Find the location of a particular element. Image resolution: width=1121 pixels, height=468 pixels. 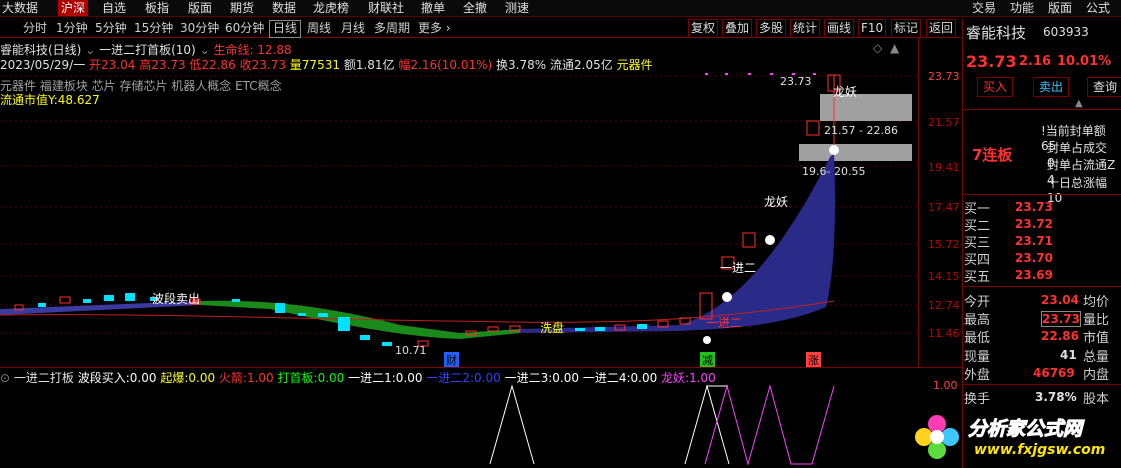

stat-label: 最低 is located at coordinates (977, 338).